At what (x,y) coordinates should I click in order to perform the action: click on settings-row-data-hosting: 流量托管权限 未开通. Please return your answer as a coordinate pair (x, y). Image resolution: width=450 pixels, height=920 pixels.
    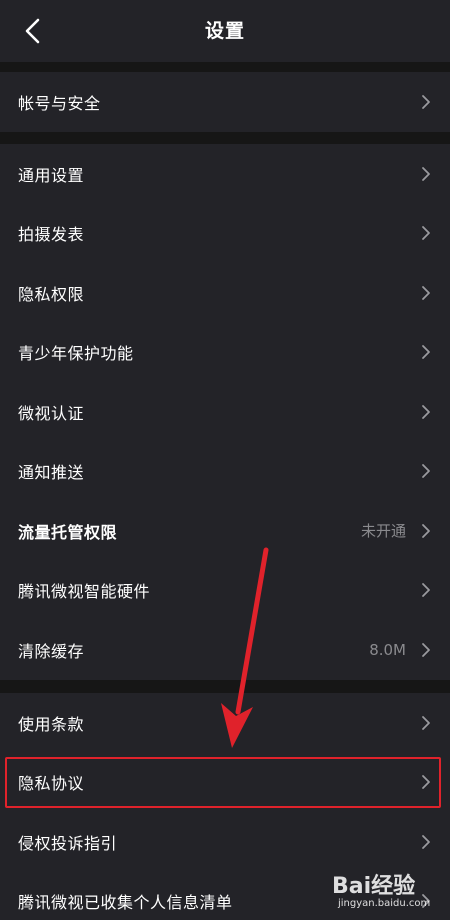
    Looking at the image, I should click on (225, 531).